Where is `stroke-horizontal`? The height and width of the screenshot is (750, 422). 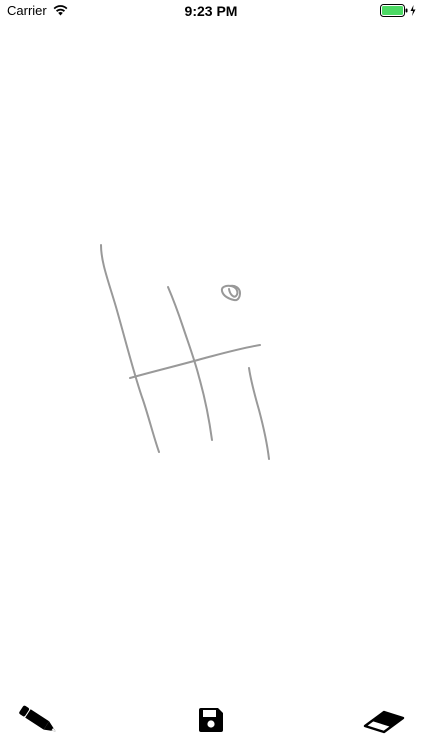 stroke-horizontal is located at coordinates (195, 361).